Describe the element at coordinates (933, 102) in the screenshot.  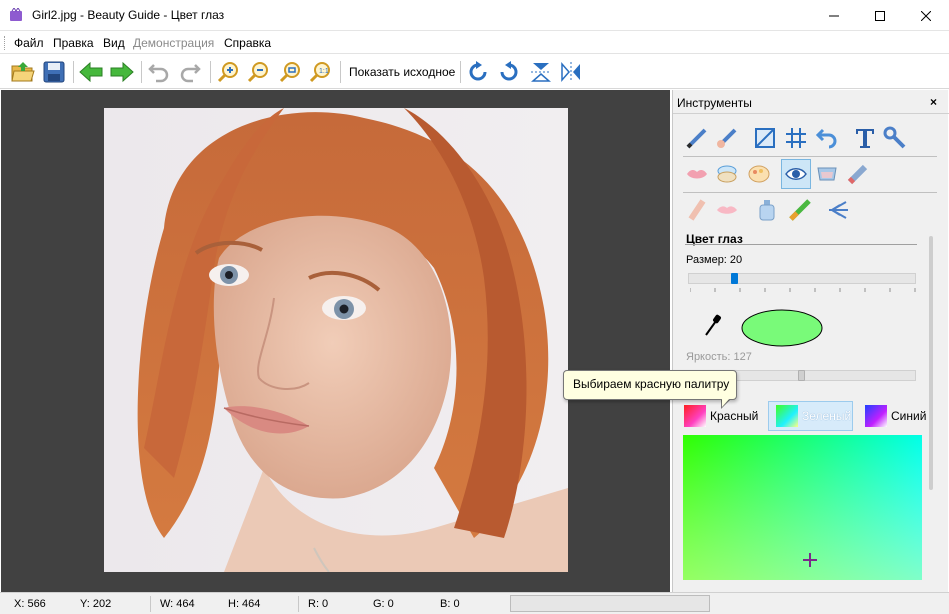
I see `panel-close-icon: ×` at that location.